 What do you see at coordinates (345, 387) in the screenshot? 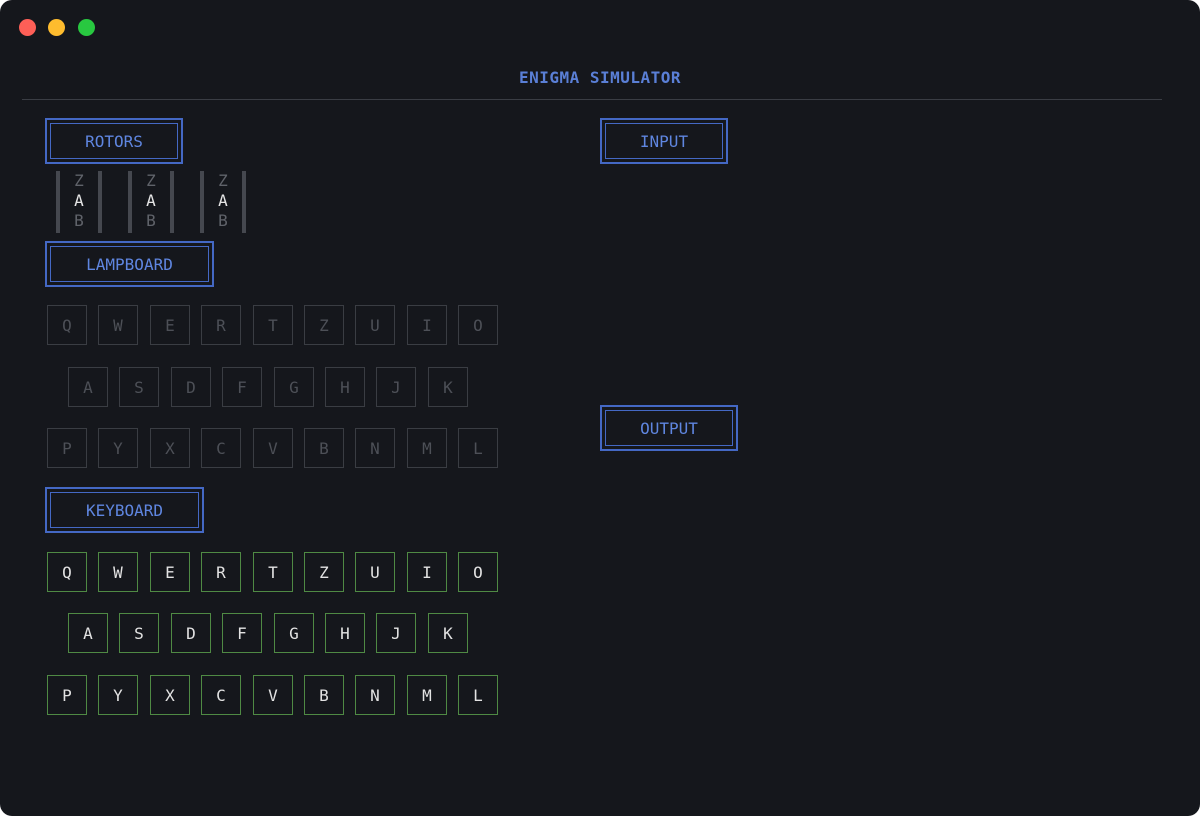
I see `lamp: H` at bounding box center [345, 387].